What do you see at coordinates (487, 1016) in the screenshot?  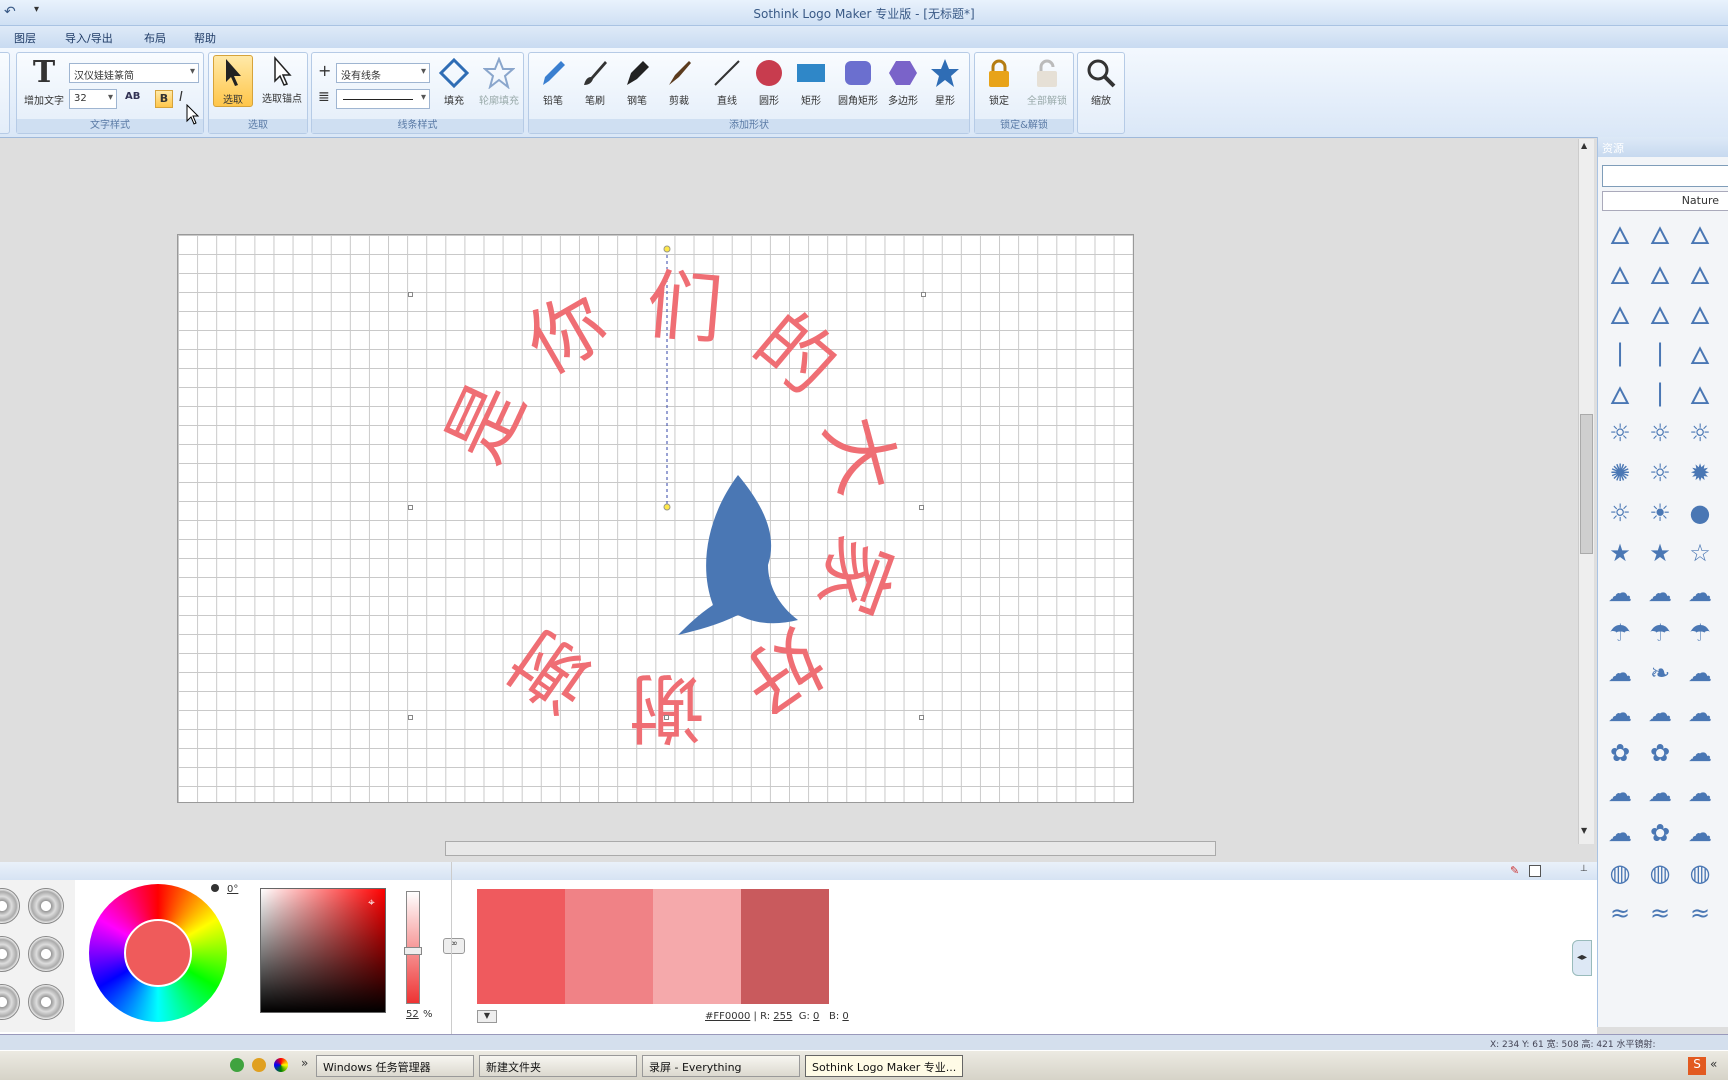 I see `swatch-menu-icon: ▼` at bounding box center [487, 1016].